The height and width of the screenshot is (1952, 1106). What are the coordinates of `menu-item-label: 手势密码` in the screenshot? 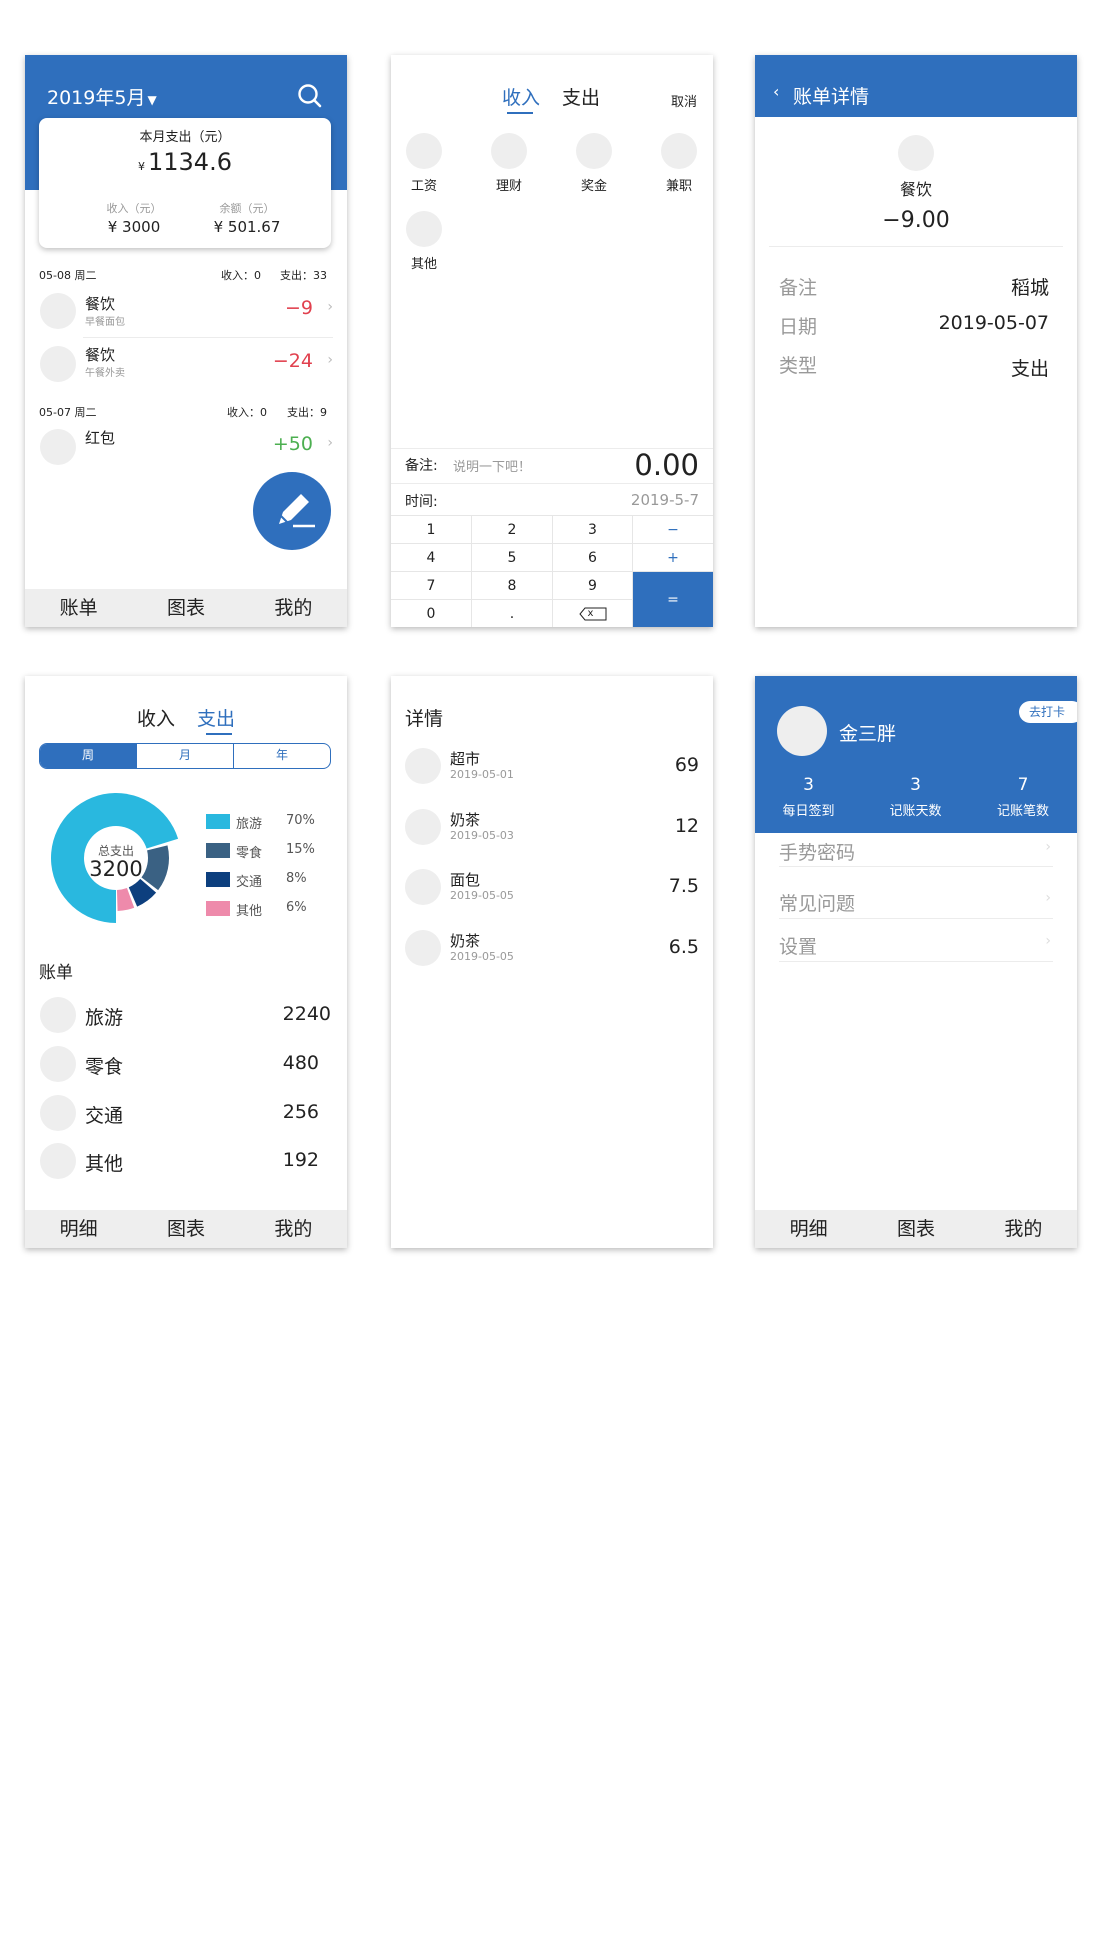 It's located at (817, 853).